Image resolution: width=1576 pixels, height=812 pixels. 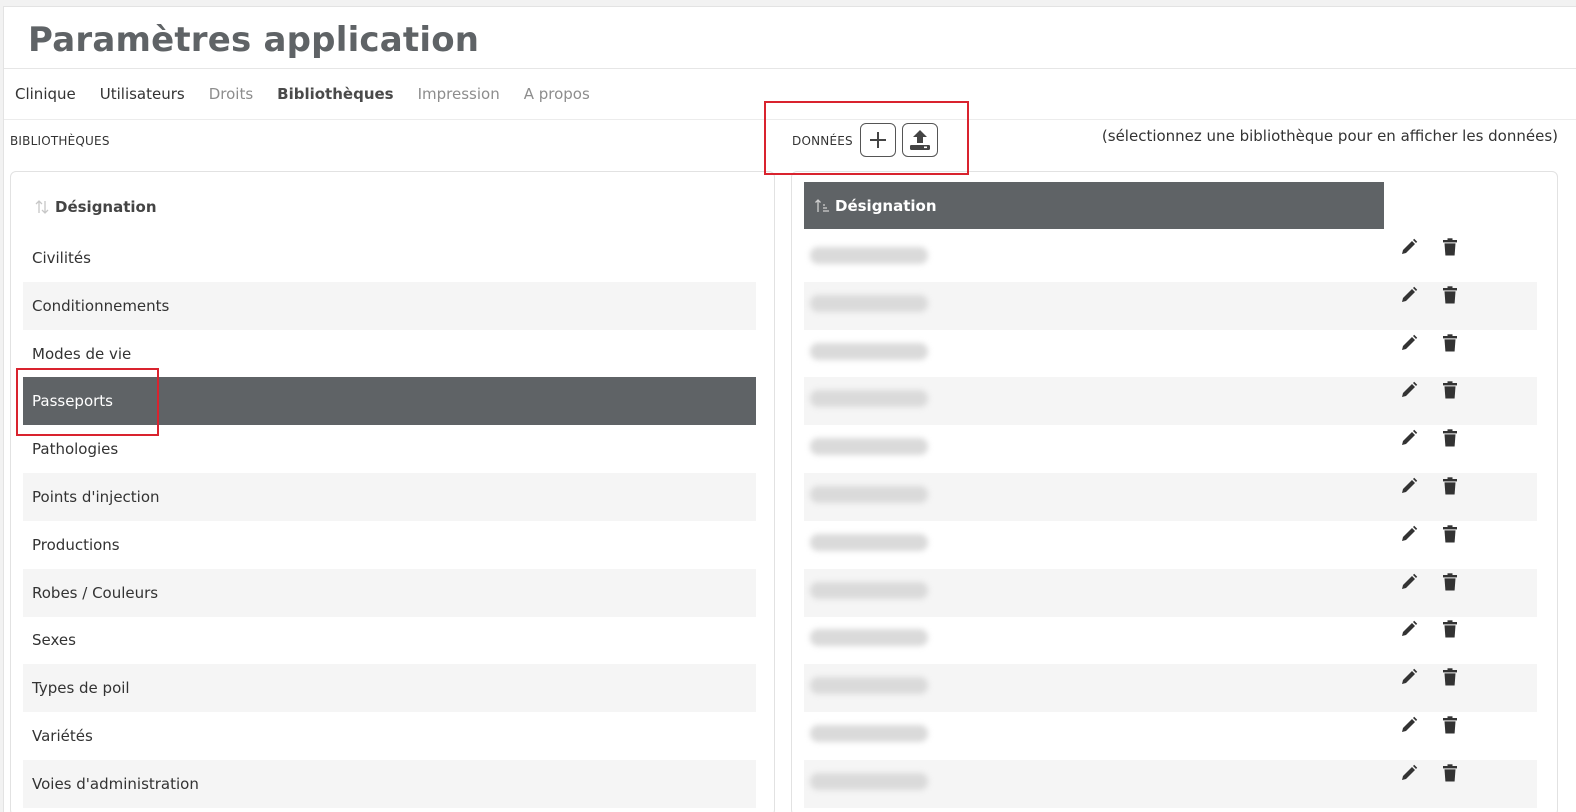 I want to click on tab-impression: Impression, so click(x=459, y=96).